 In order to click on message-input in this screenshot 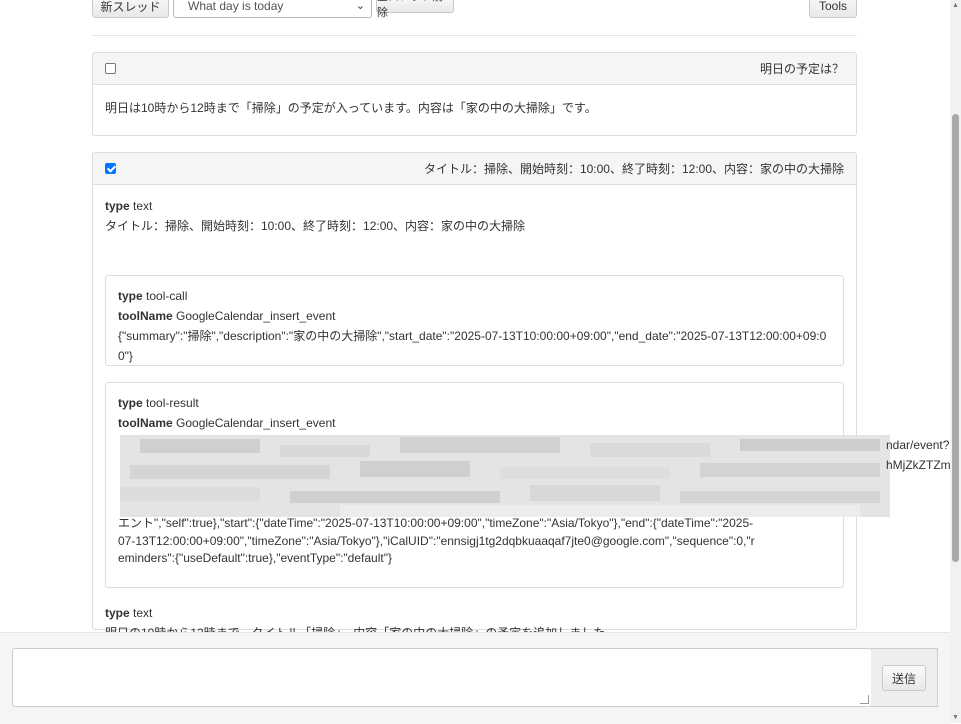, I will do `click(442, 677)`.